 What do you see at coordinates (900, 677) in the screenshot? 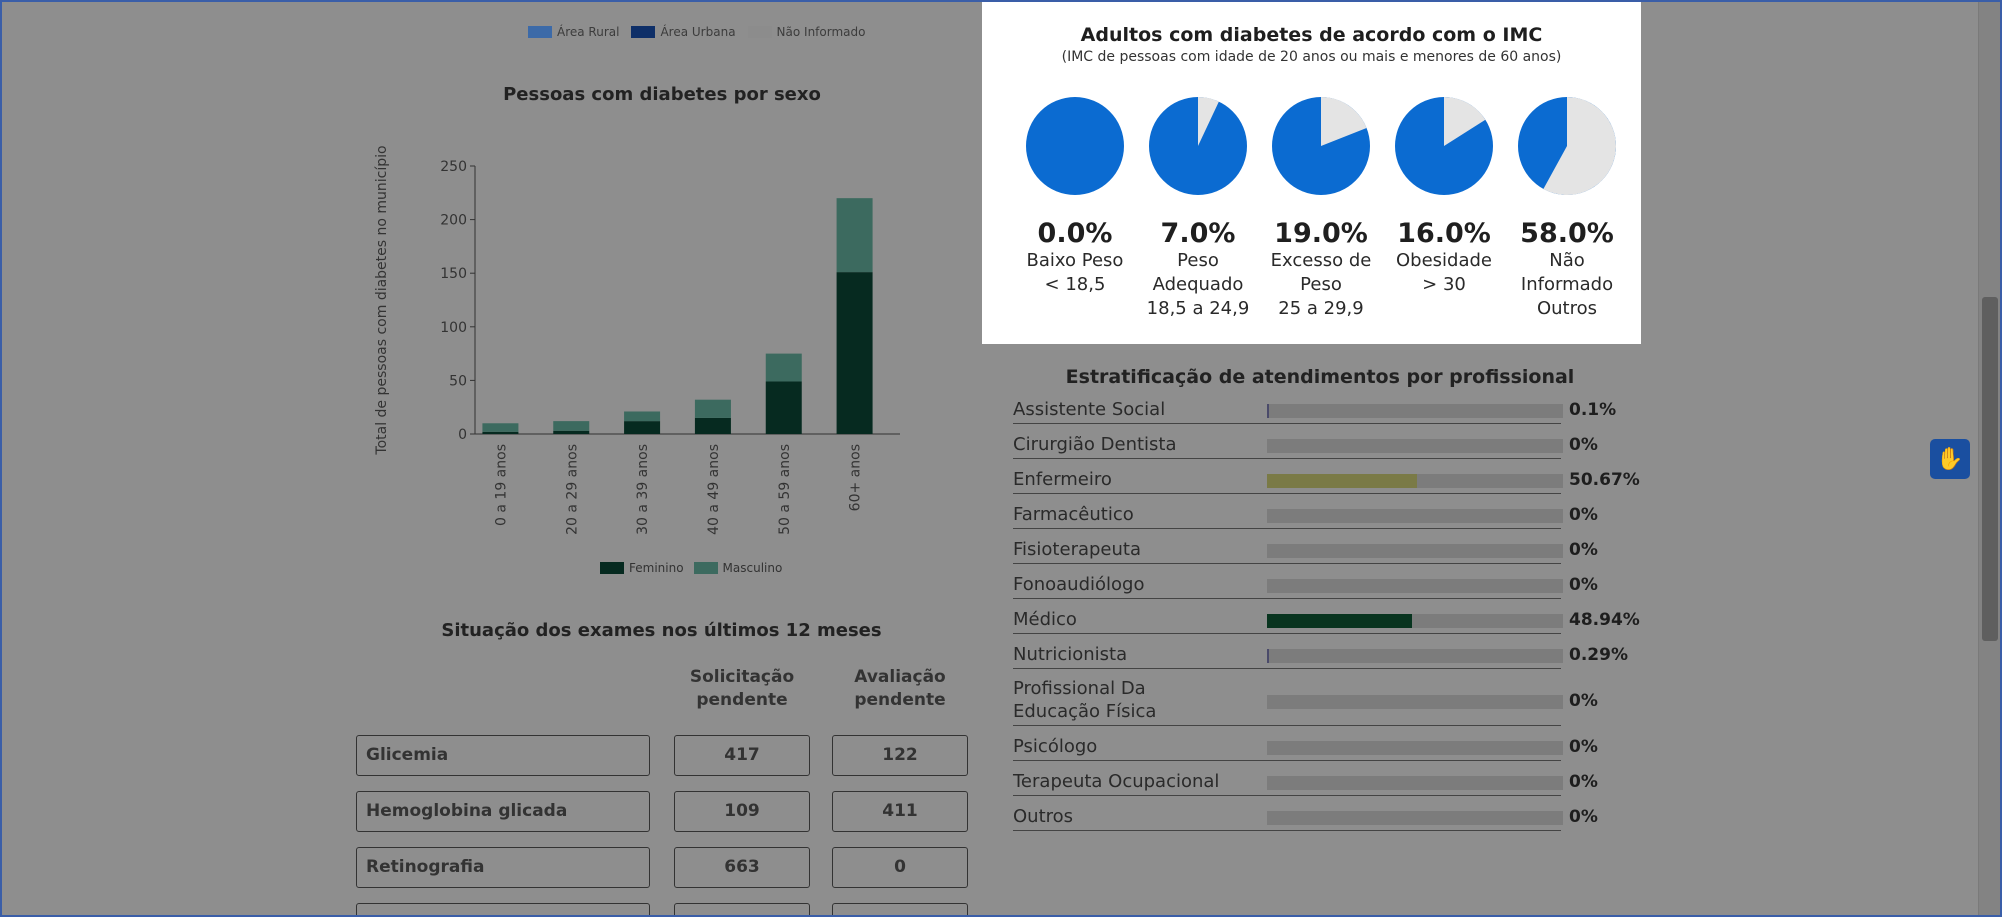
I see `exam-col-avaliacao-line1: Avaliação` at bounding box center [900, 677].